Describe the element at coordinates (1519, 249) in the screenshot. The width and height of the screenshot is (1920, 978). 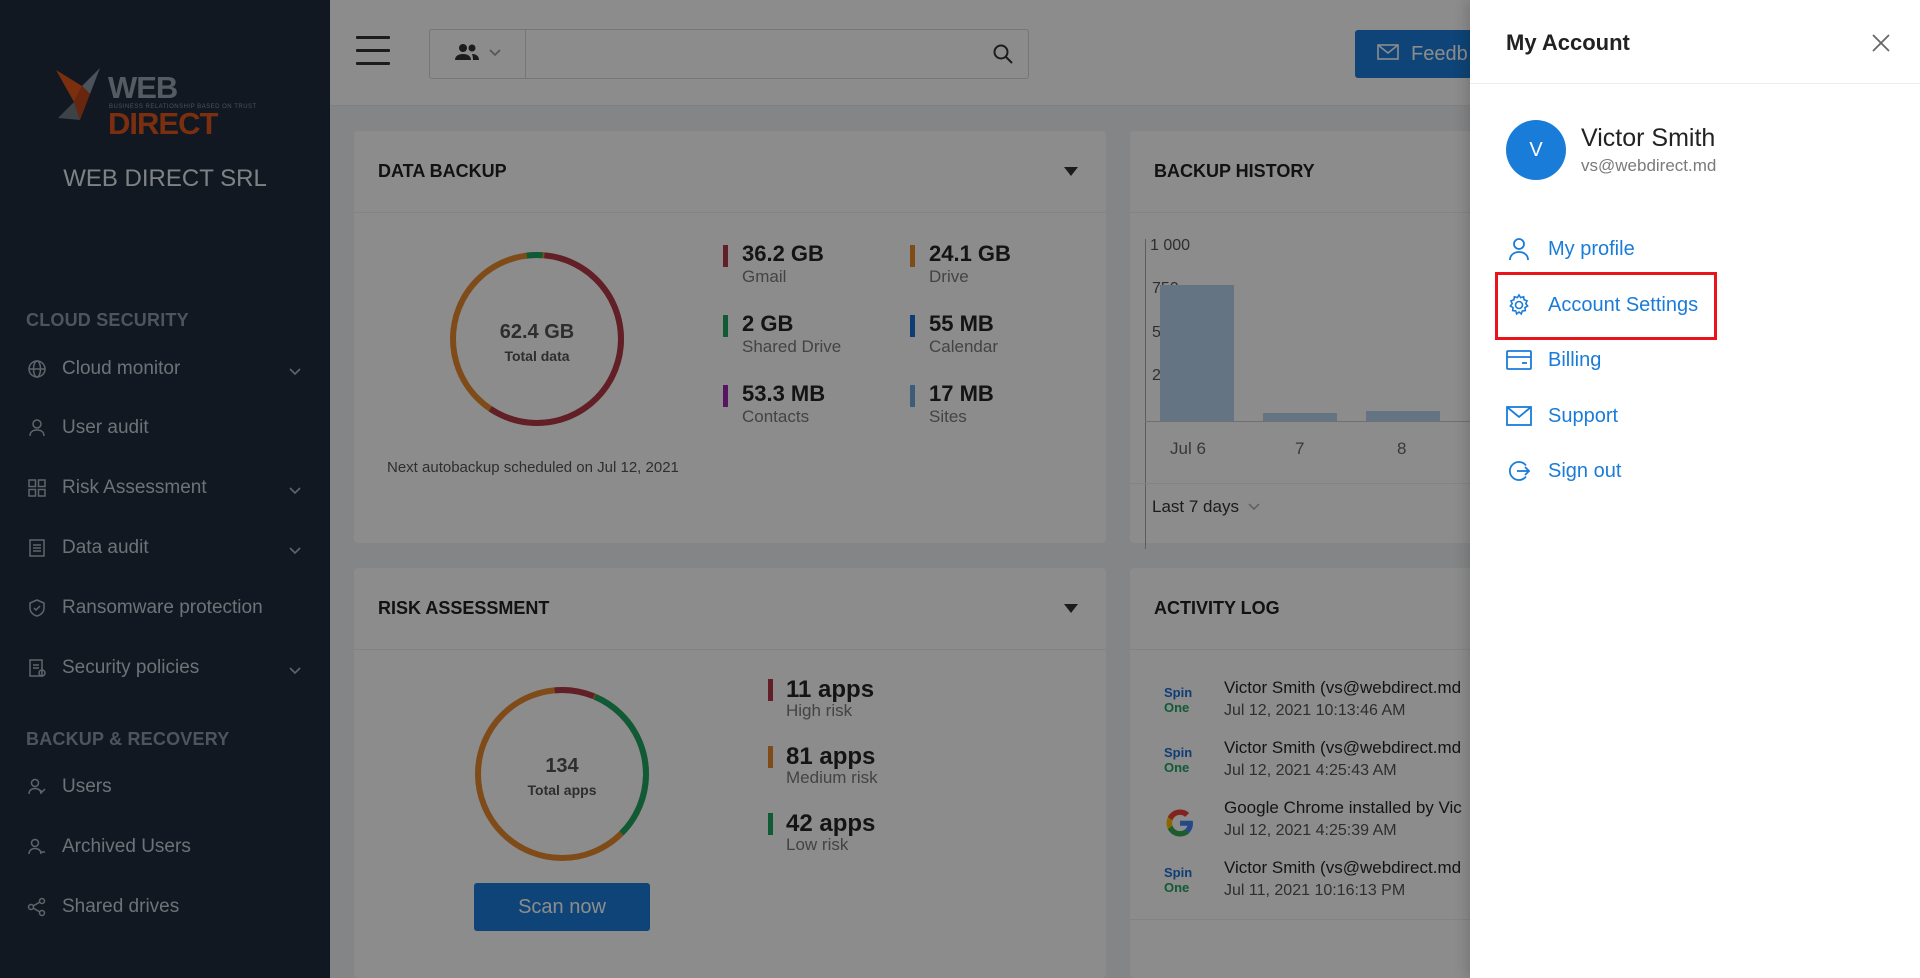
I see `user-icon` at that location.